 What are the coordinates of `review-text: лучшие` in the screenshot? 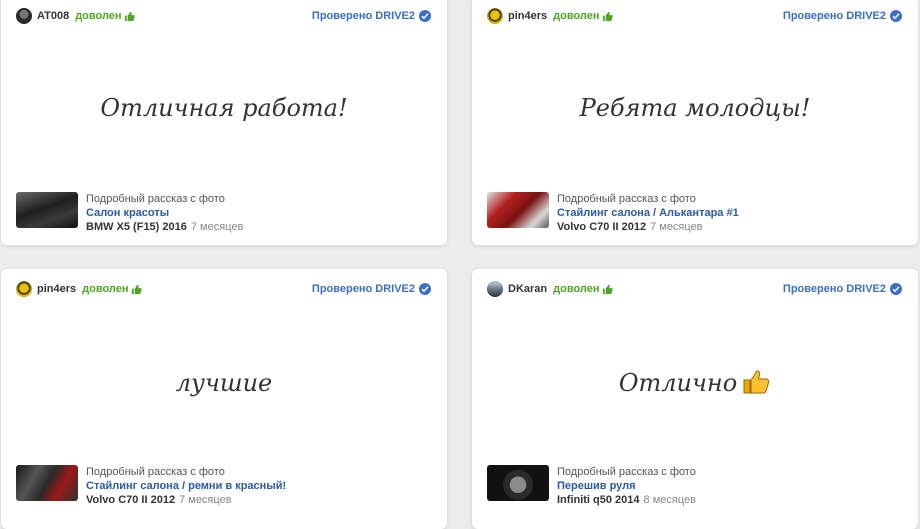 It's located at (224, 383).